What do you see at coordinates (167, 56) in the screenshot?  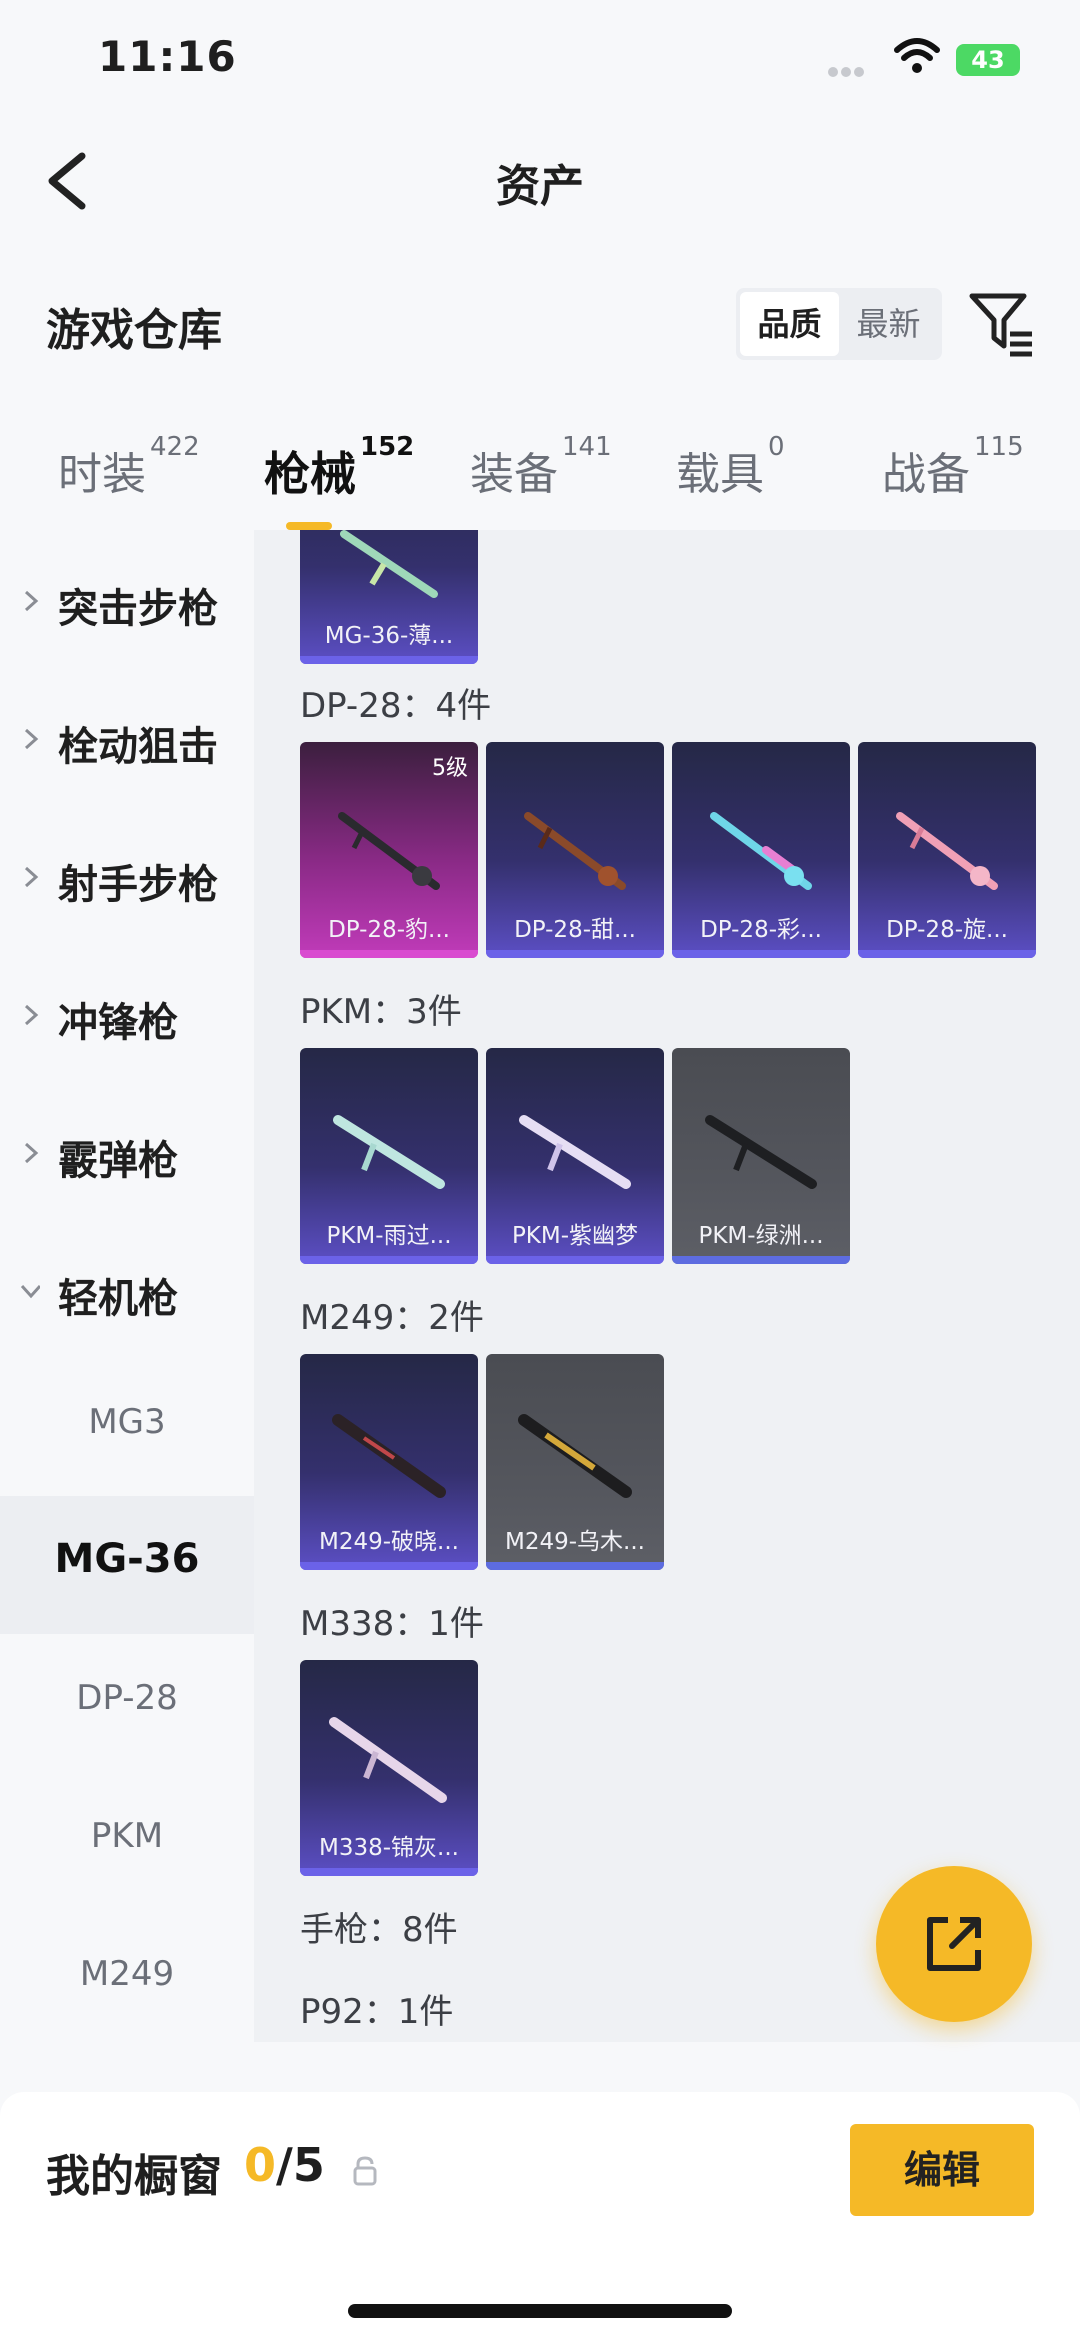 I see `status-time: 11:16` at bounding box center [167, 56].